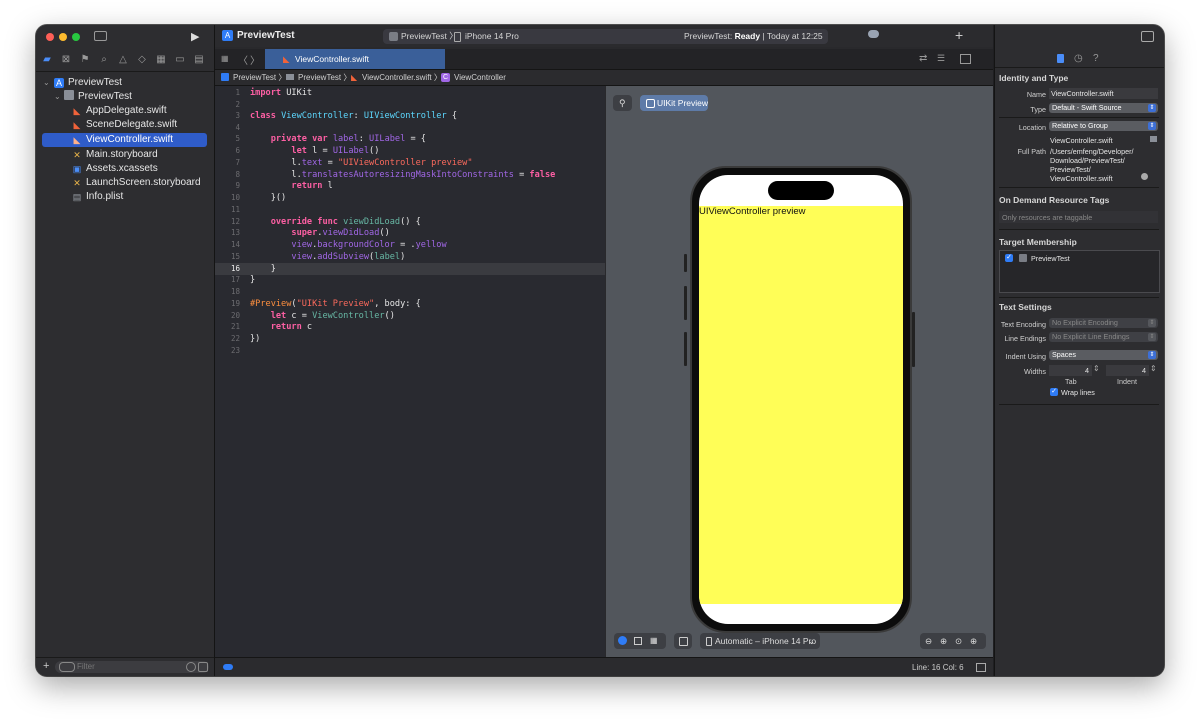  What do you see at coordinates (125, 183) in the screenshot?
I see `list-item: ✕ LaunchScreen.storyboard` at bounding box center [125, 183].